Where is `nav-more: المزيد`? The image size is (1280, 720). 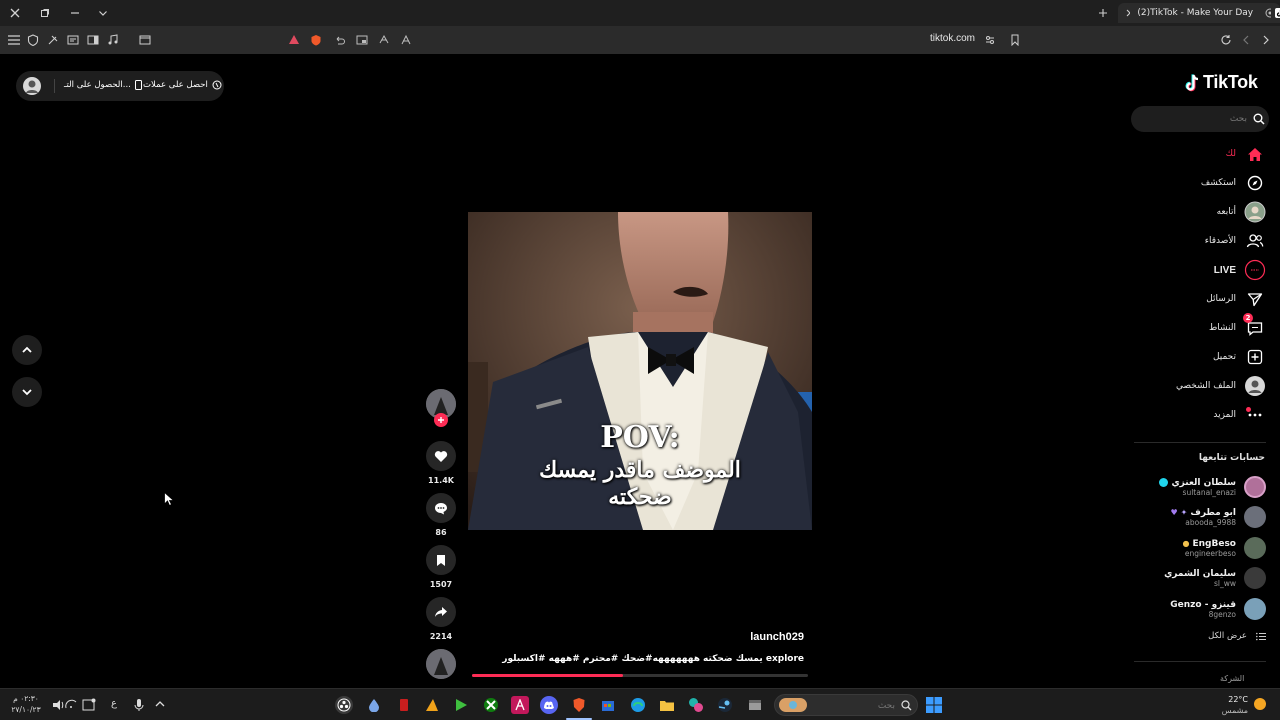 nav-more: المزيد is located at coordinates (1239, 415).